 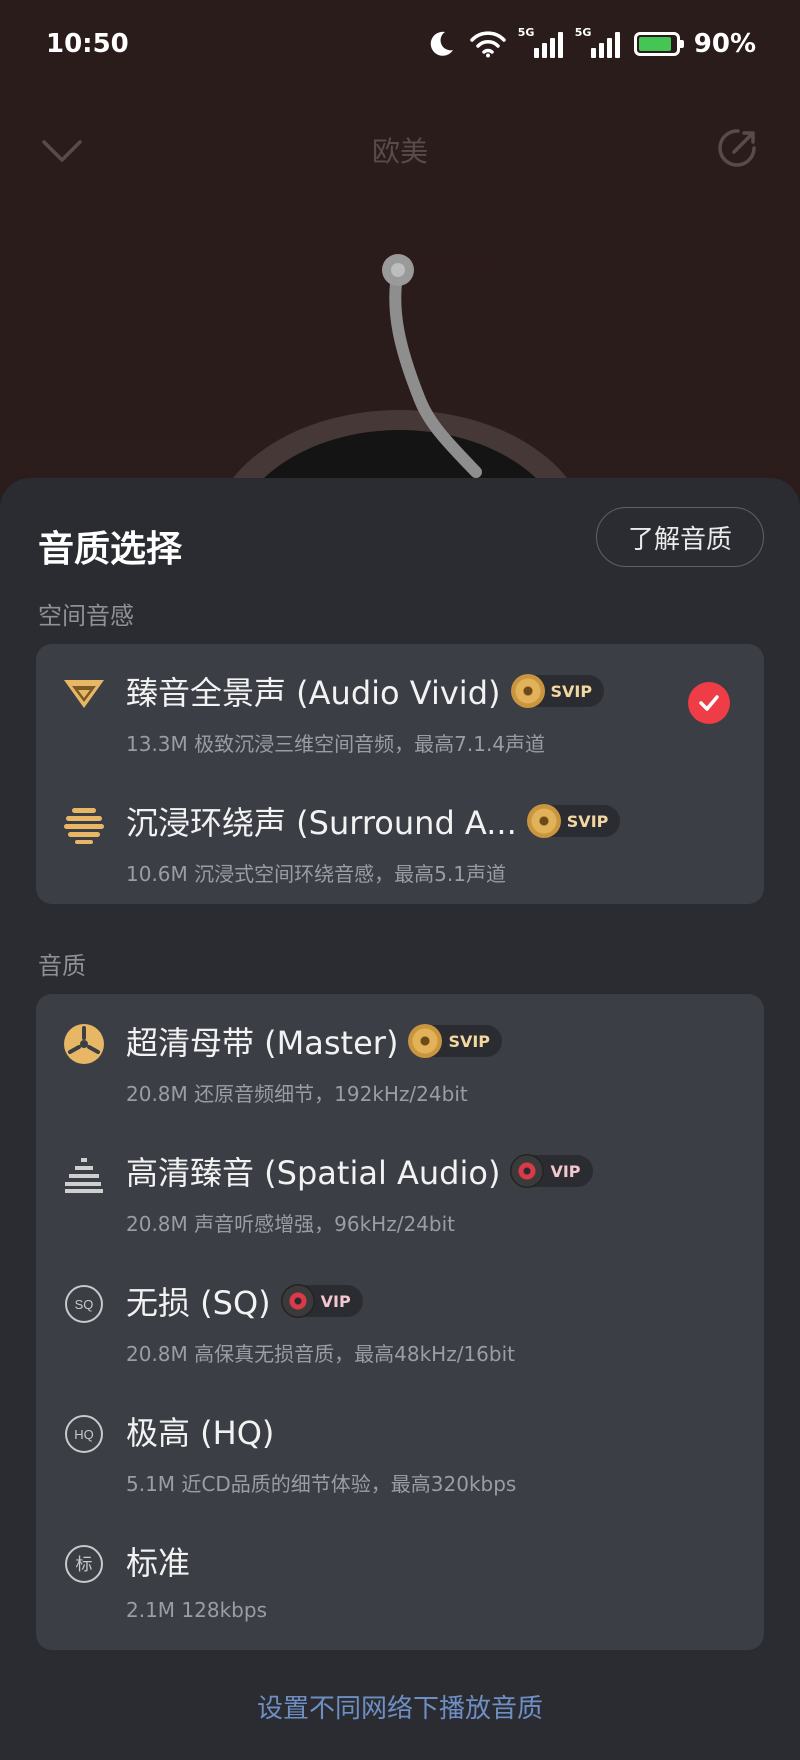 What do you see at coordinates (84, 1044) in the screenshot?
I see `master-icon` at bounding box center [84, 1044].